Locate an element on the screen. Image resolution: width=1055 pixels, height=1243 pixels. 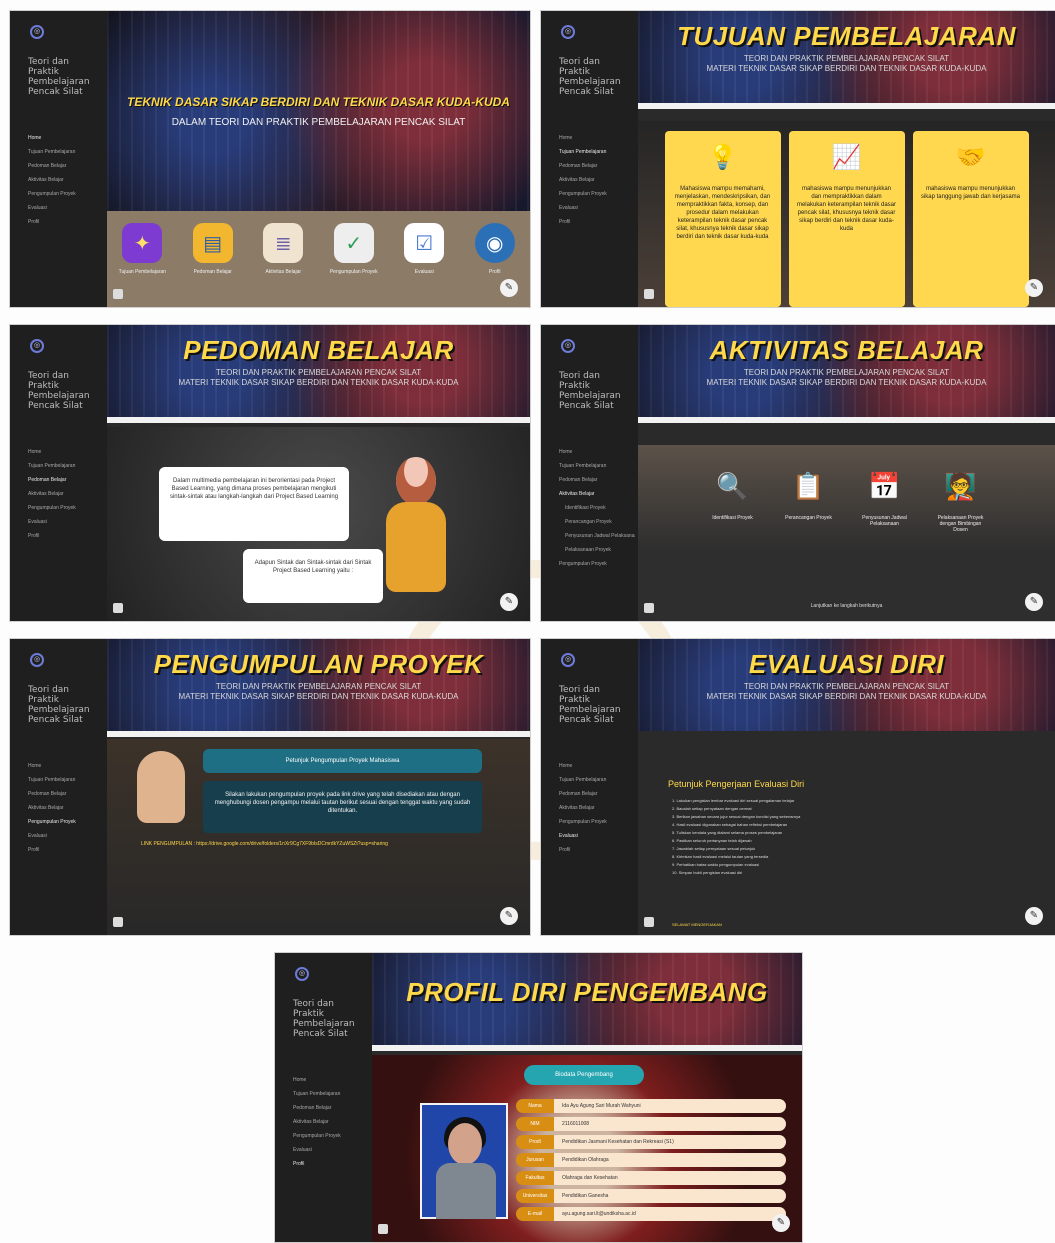
menu-card-pengumpulan: ✓ Pengumpulan Proyek is located at coordinates (354, 249).